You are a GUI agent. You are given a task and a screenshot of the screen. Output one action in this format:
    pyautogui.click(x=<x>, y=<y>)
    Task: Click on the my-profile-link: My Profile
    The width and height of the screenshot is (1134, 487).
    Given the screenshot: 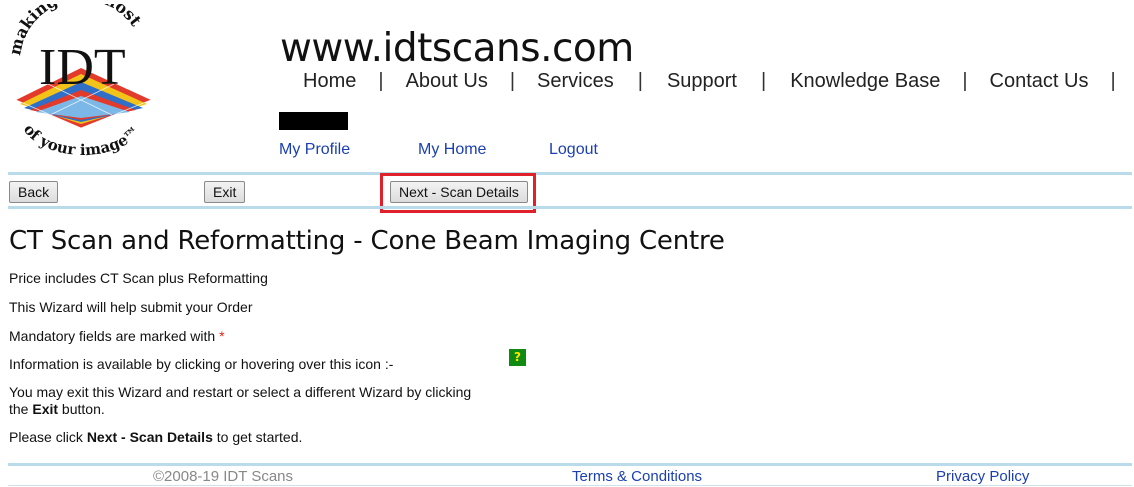 What is the action you would take?
    pyautogui.click(x=314, y=150)
    